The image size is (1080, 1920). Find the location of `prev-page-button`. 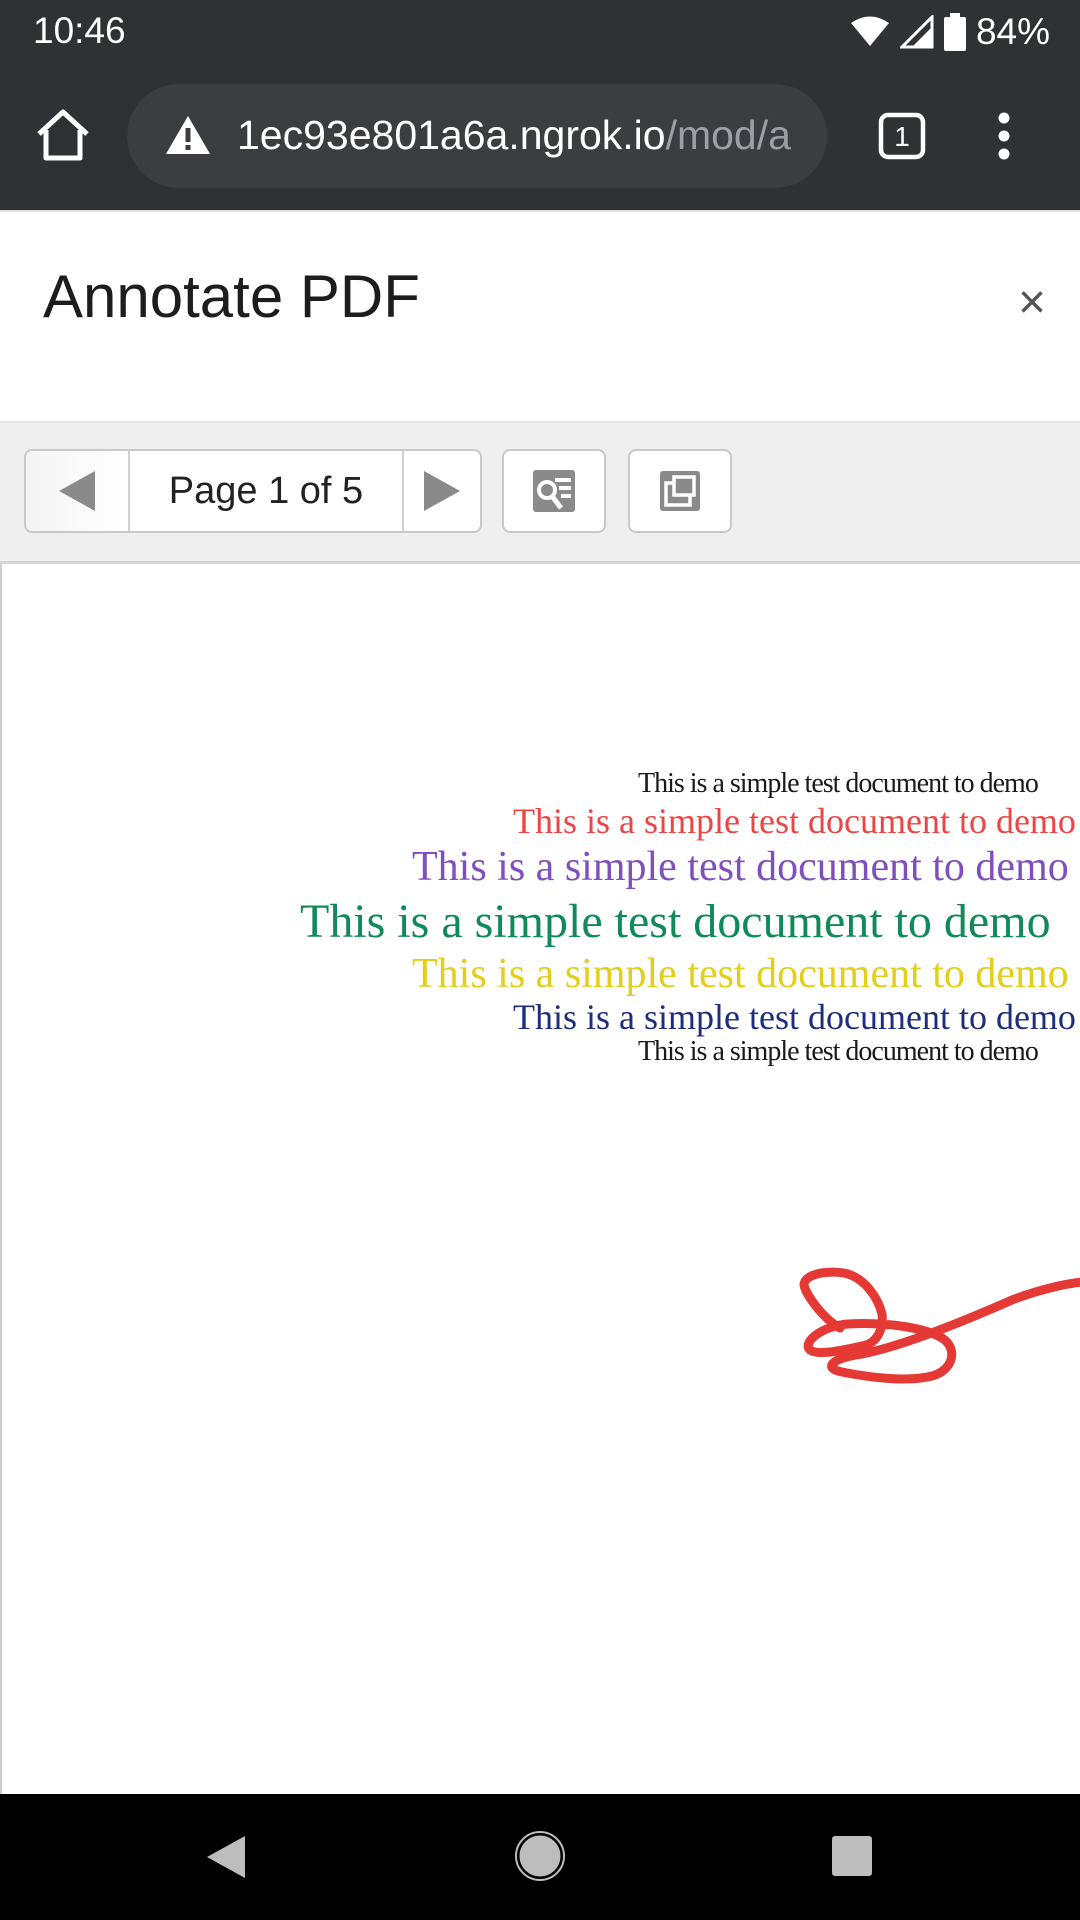

prev-page-button is located at coordinates (78, 491).